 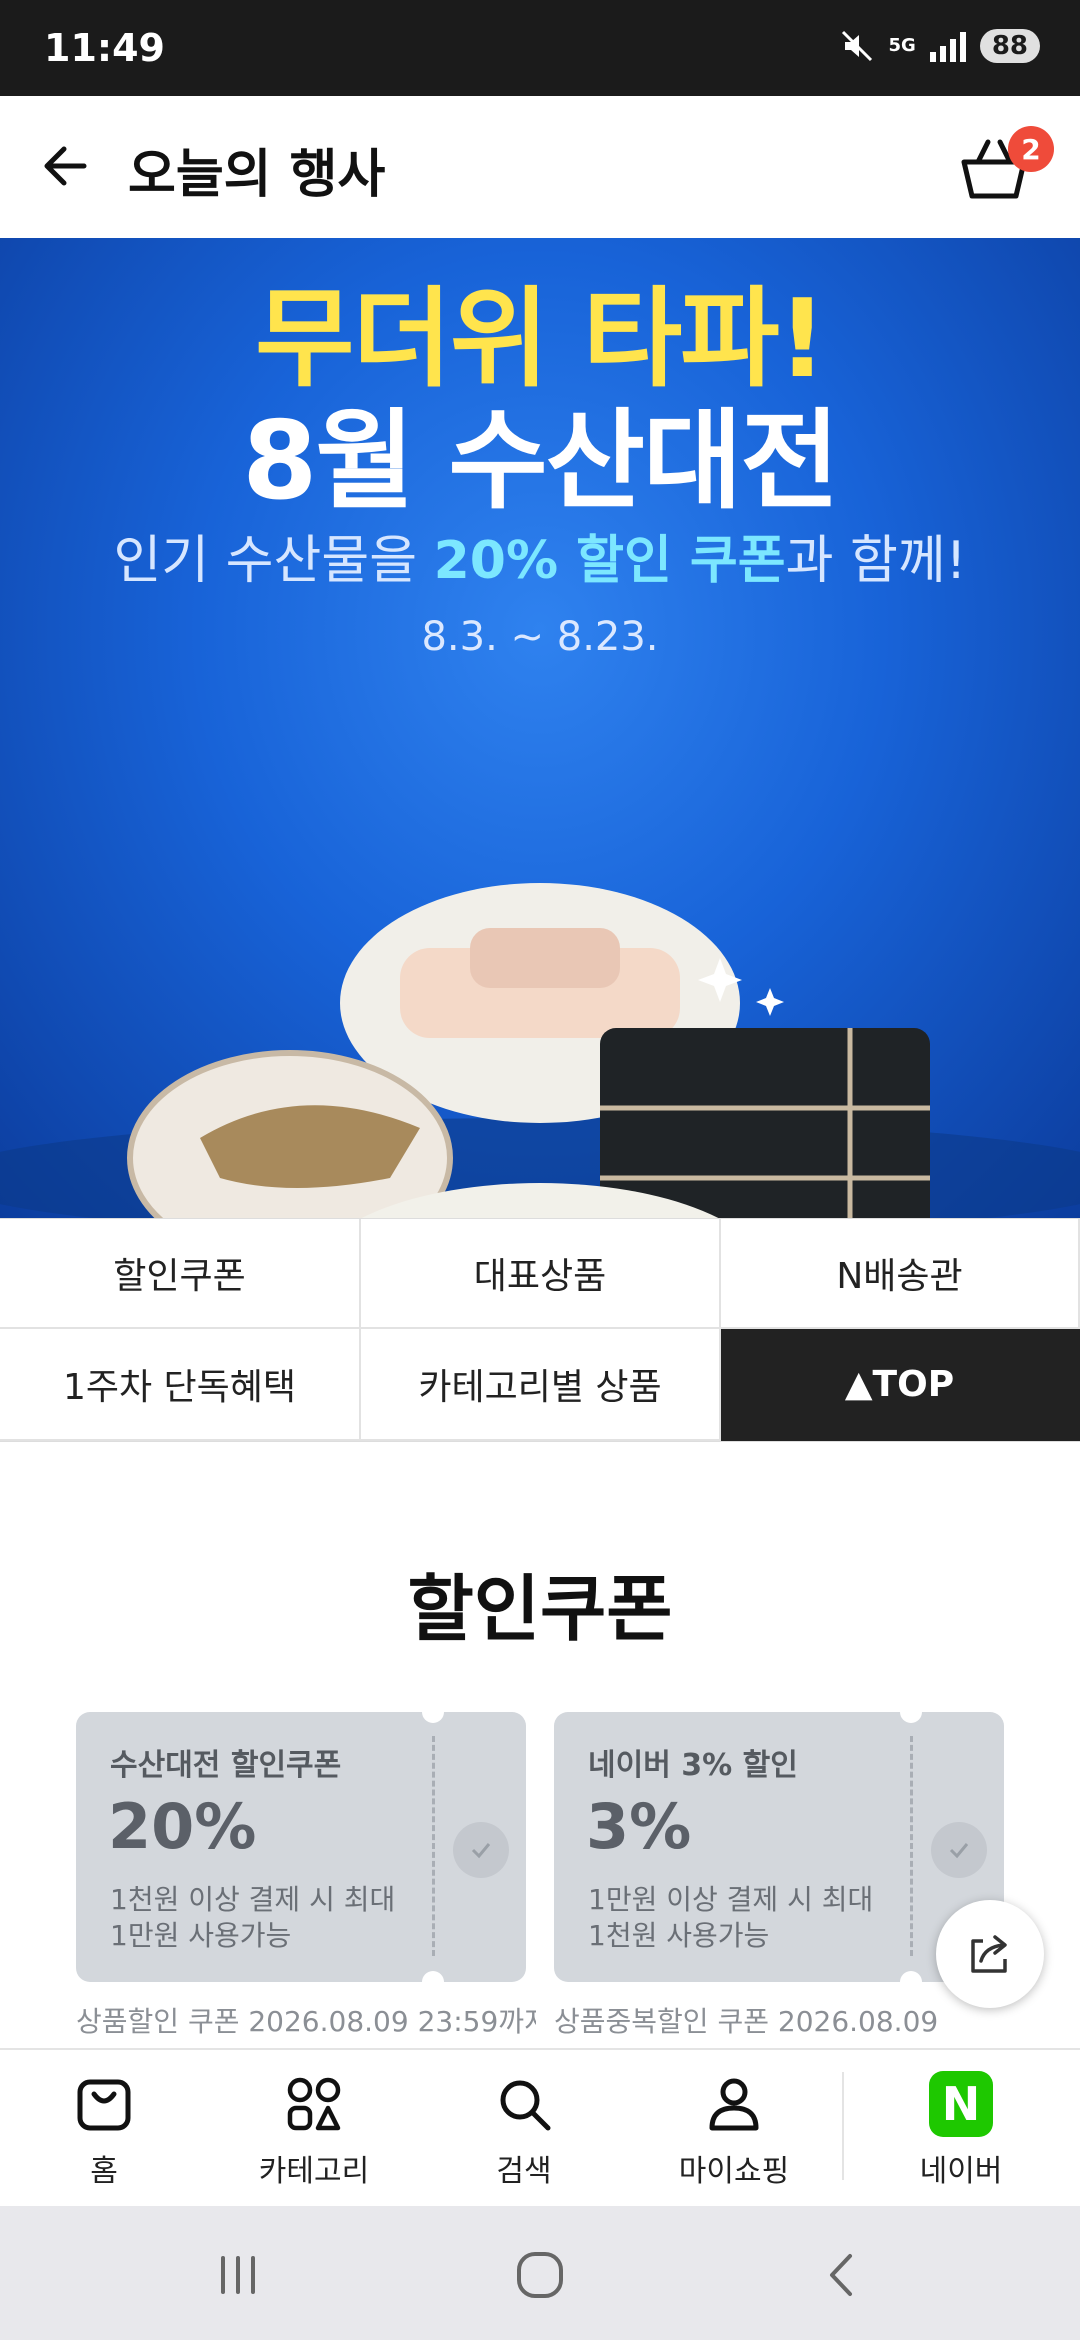 What do you see at coordinates (524, 2104) in the screenshot?
I see `search-icon` at bounding box center [524, 2104].